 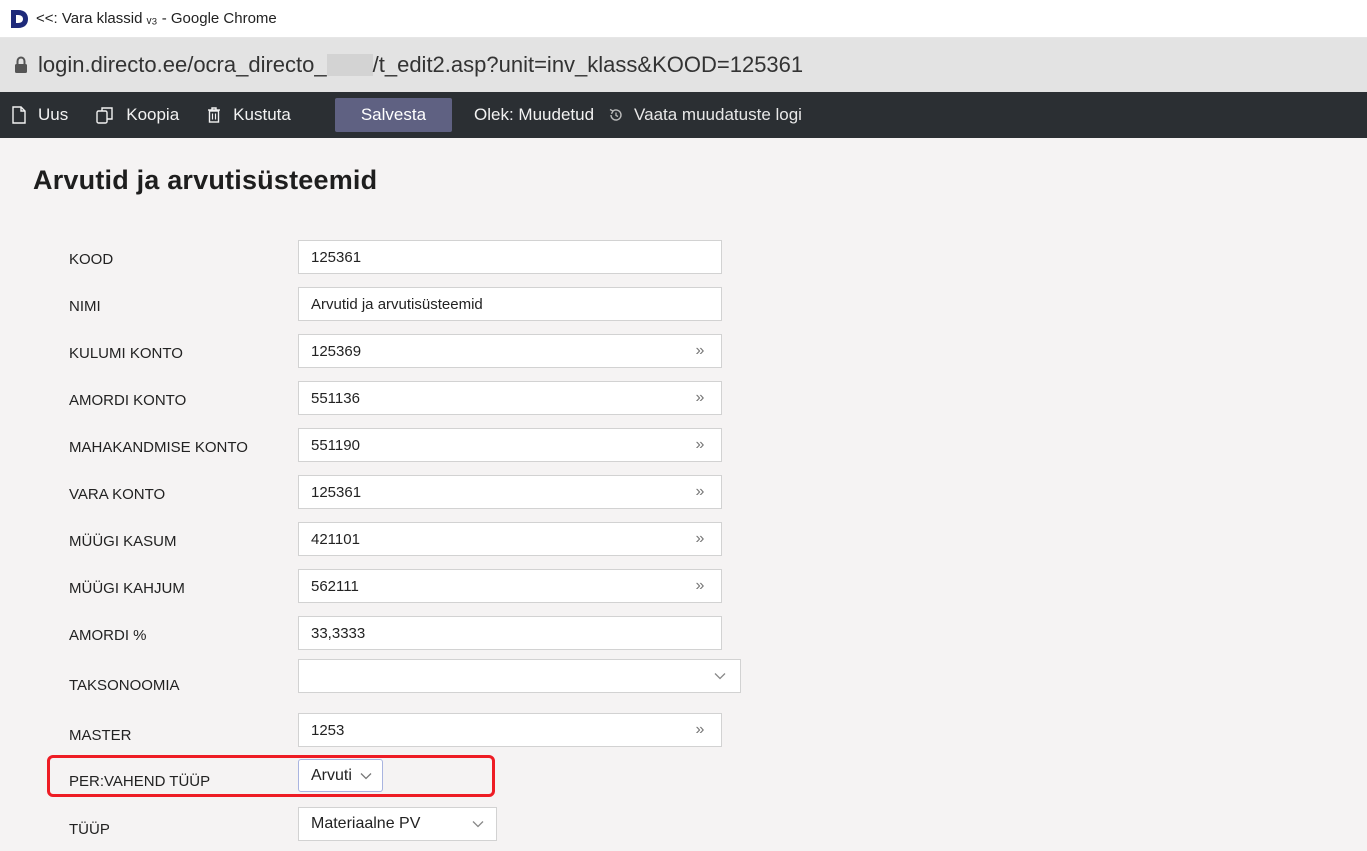 I want to click on form-row-nimi: NIMI Arvutid ja arvutisüsteemid, so click(x=450, y=307).